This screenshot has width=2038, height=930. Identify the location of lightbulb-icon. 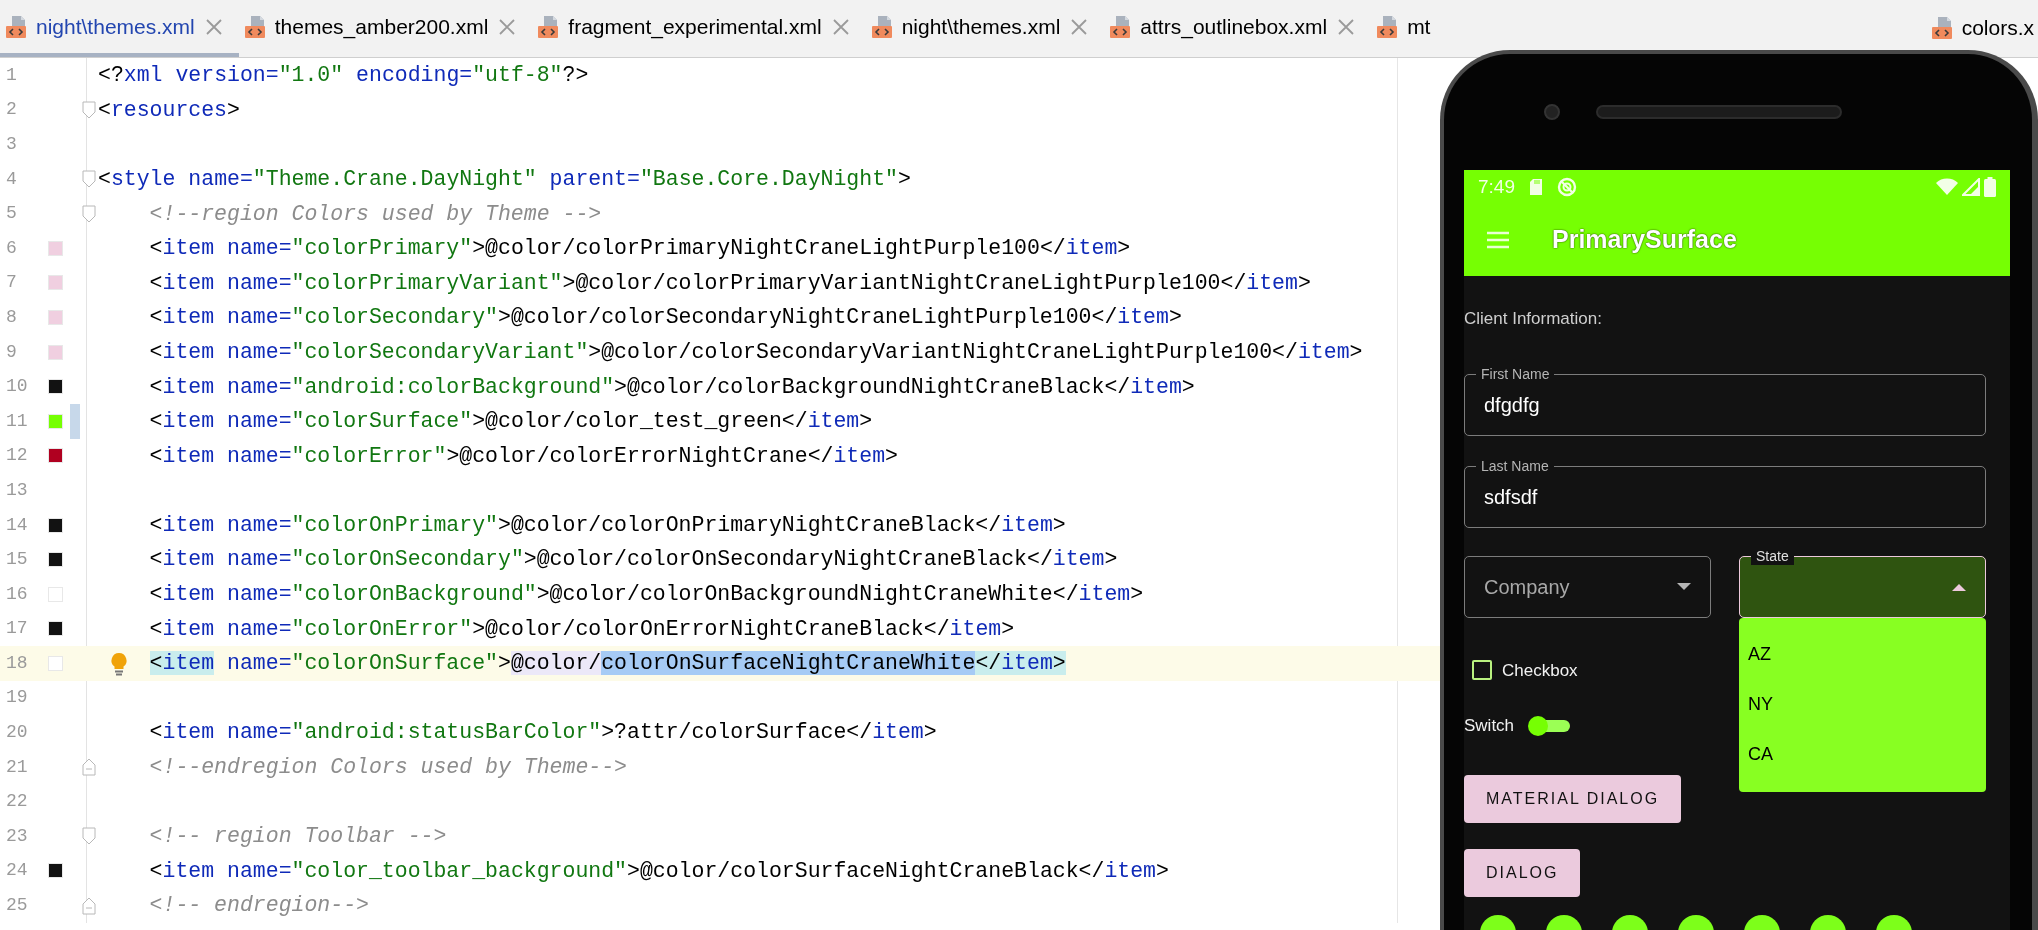
(119, 664).